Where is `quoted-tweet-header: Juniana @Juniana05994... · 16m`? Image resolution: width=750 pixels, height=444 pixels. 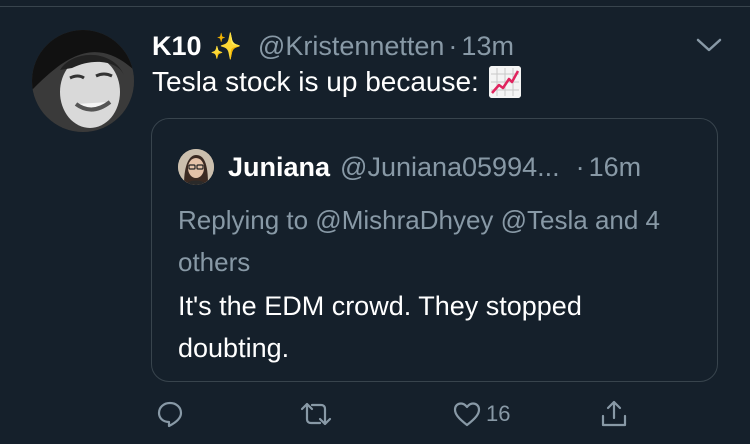 quoted-tweet-header: Juniana @Juniana05994... · 16m is located at coordinates (409, 167).